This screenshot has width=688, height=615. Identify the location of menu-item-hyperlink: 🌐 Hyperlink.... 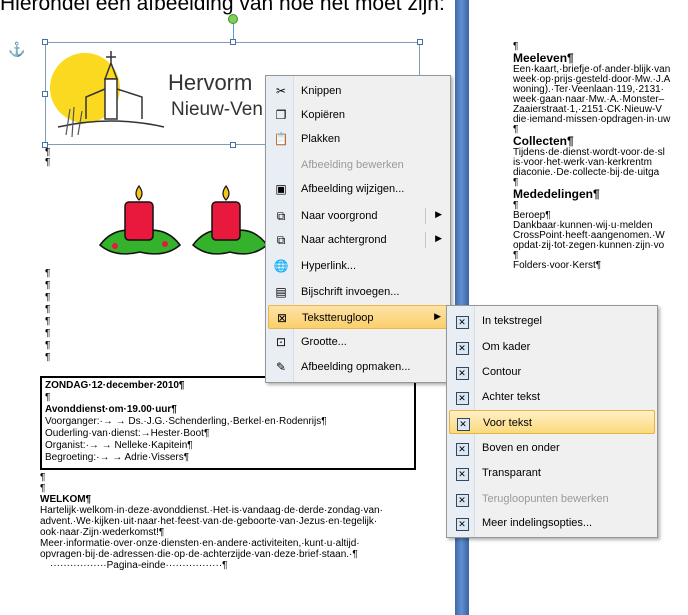
(358, 266).